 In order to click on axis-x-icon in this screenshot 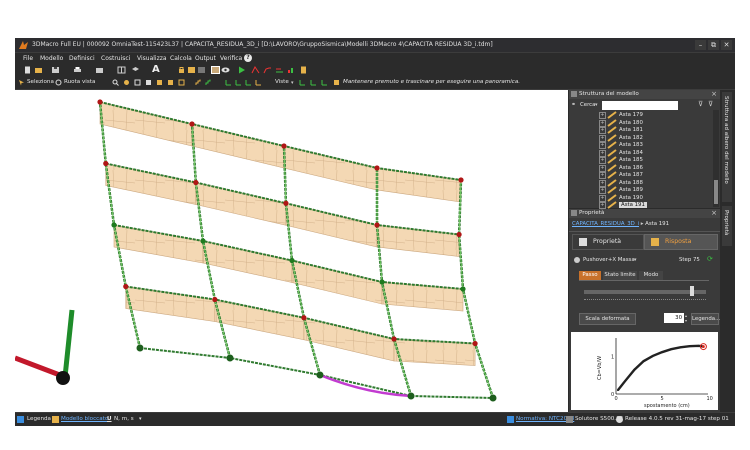, I will do `click(228, 82)`.